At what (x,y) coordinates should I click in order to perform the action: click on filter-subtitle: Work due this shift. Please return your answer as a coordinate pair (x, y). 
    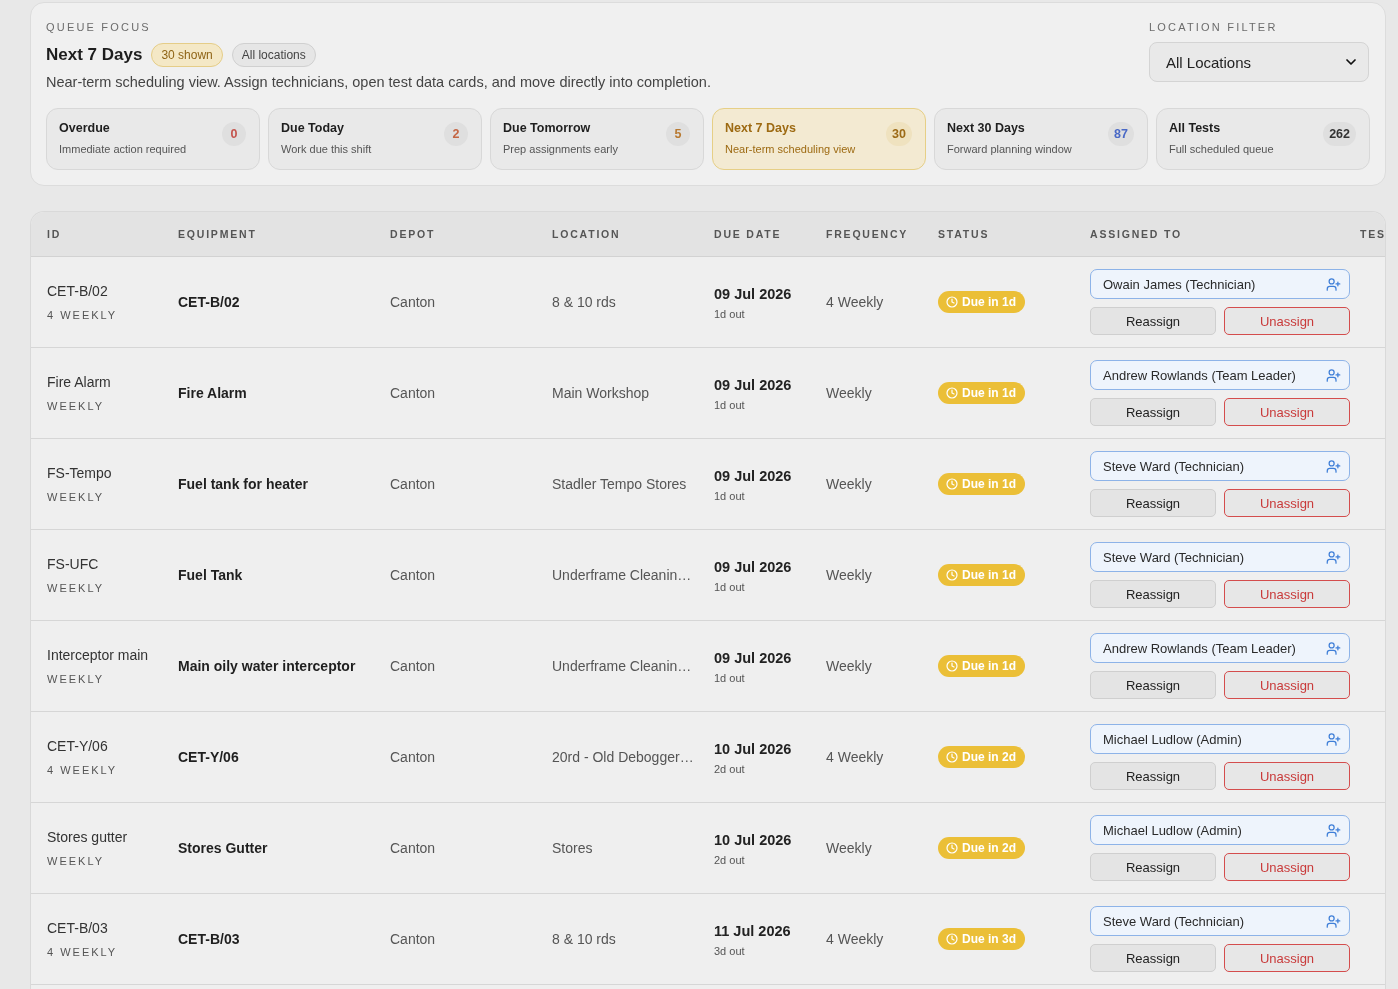
    Looking at the image, I should click on (326, 149).